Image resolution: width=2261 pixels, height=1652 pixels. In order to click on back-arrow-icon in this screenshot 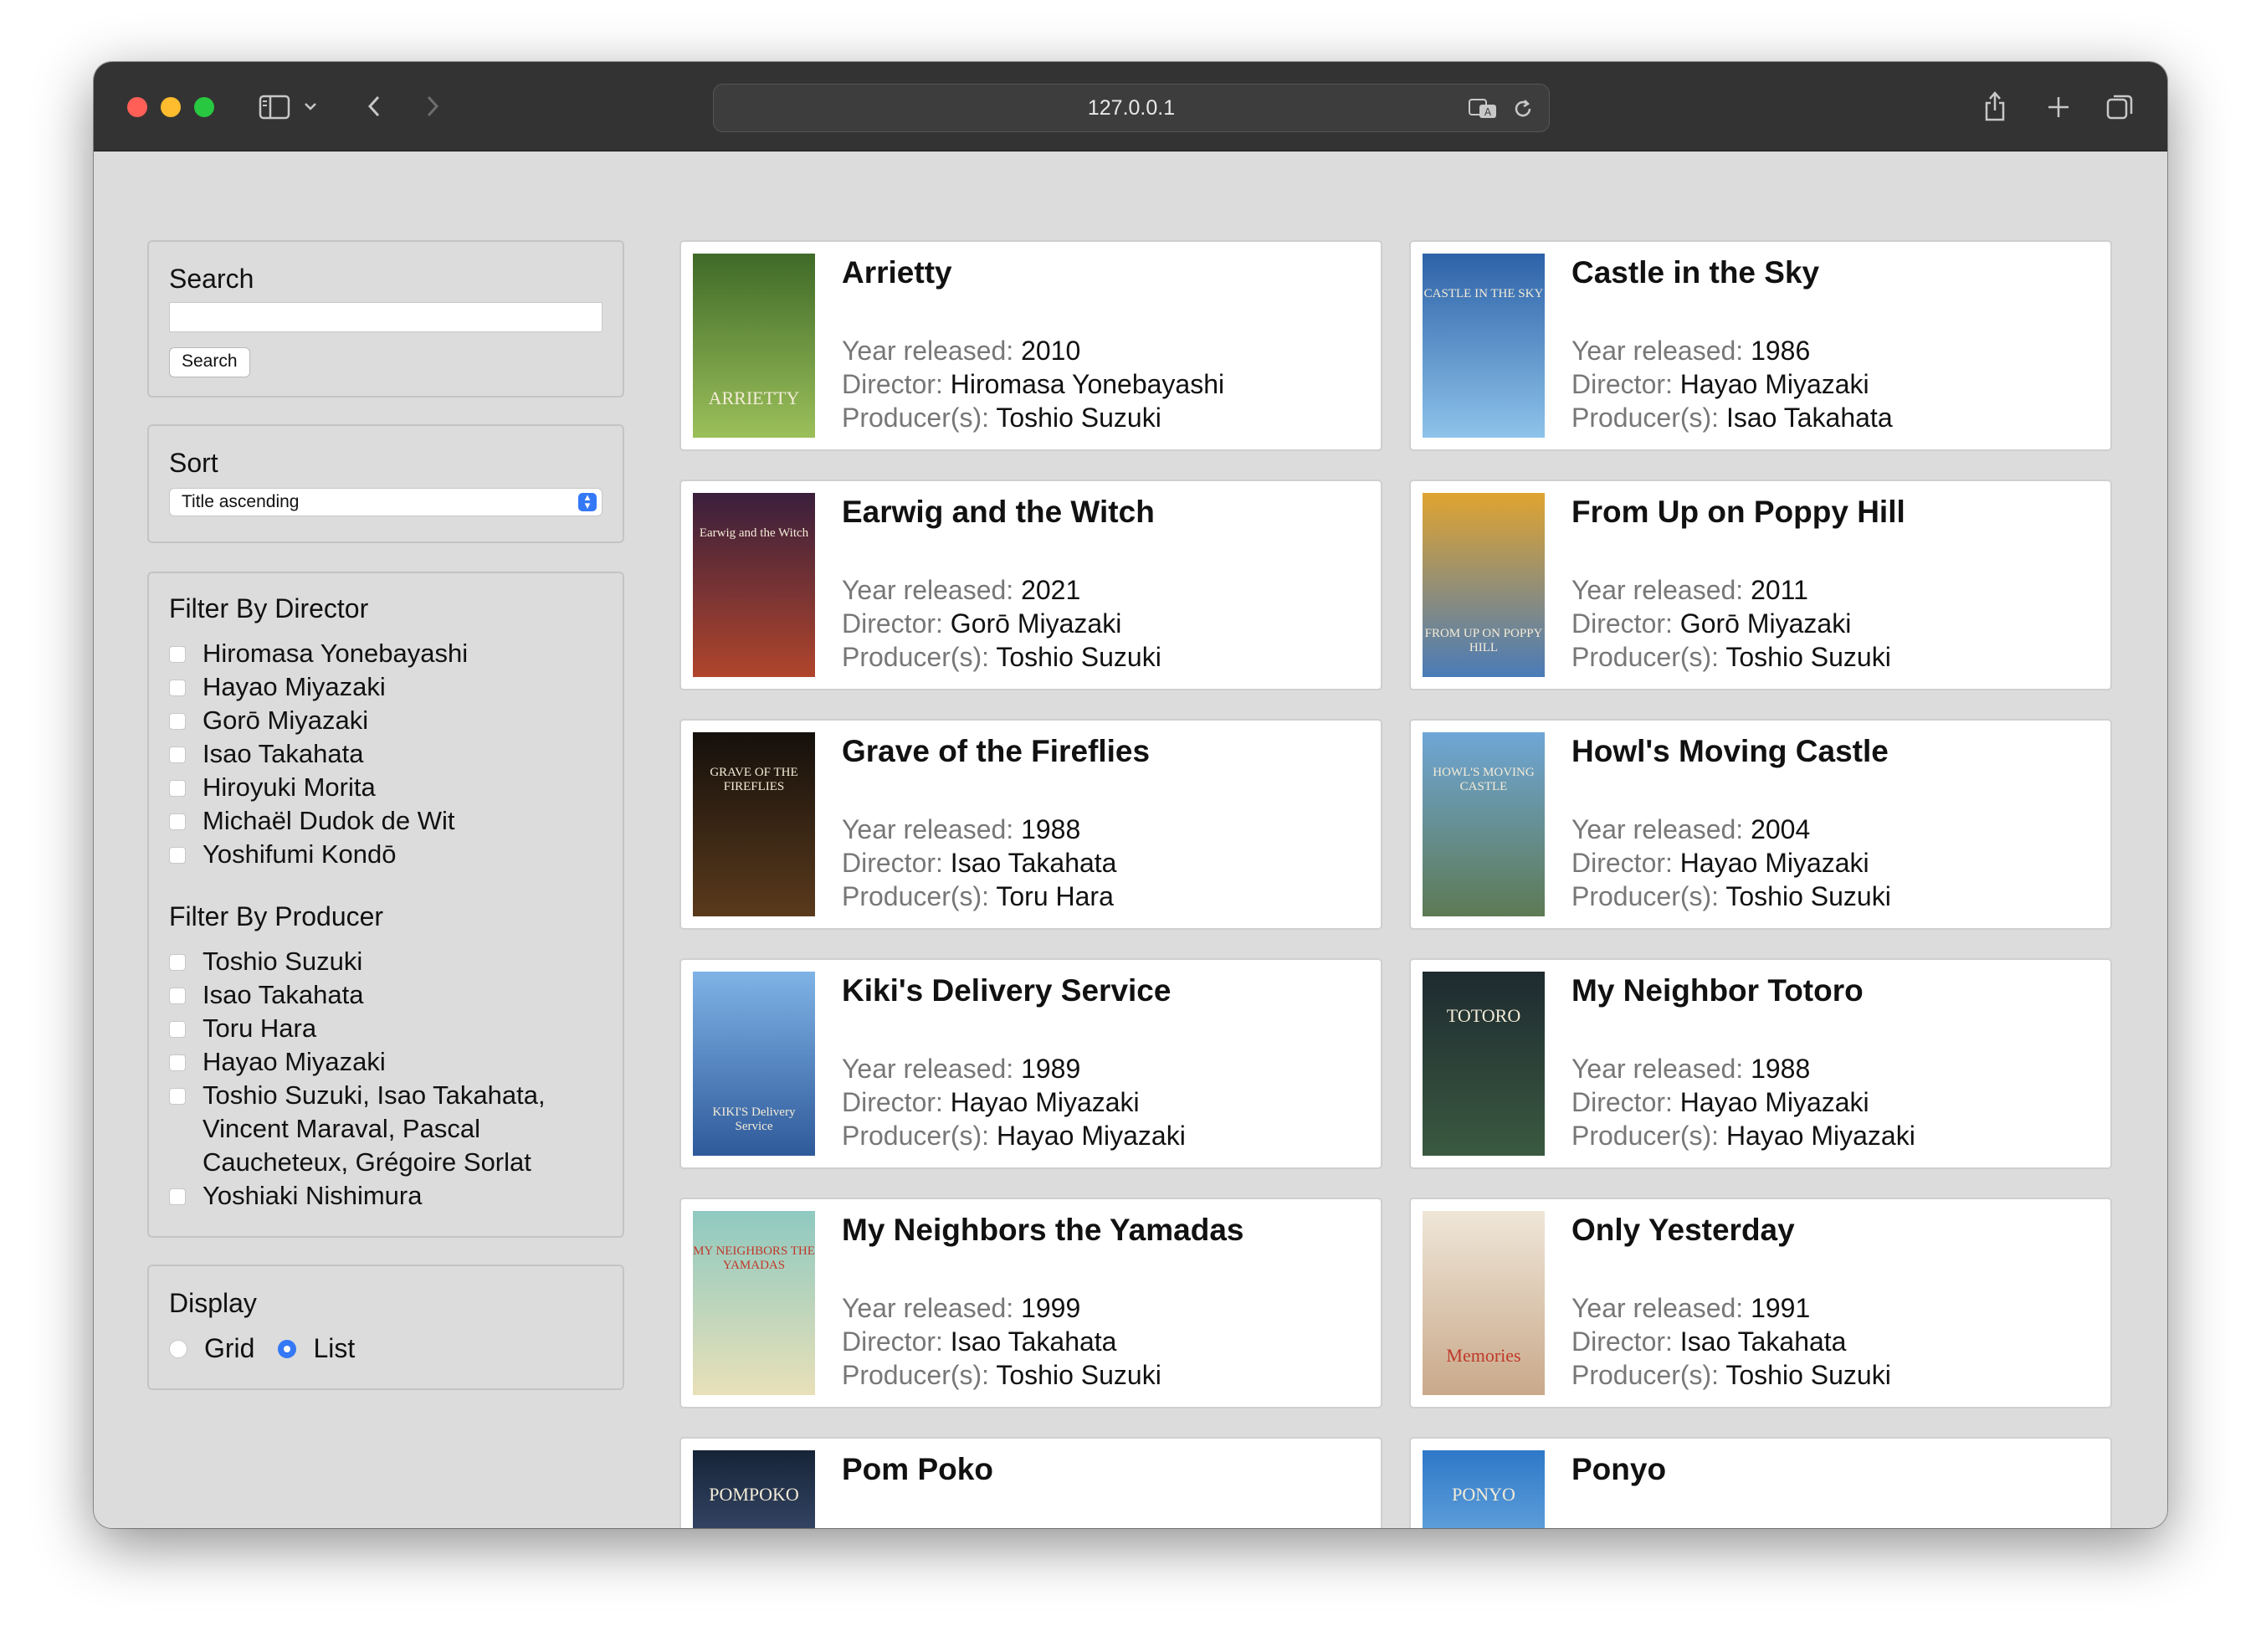, I will do `click(374, 106)`.